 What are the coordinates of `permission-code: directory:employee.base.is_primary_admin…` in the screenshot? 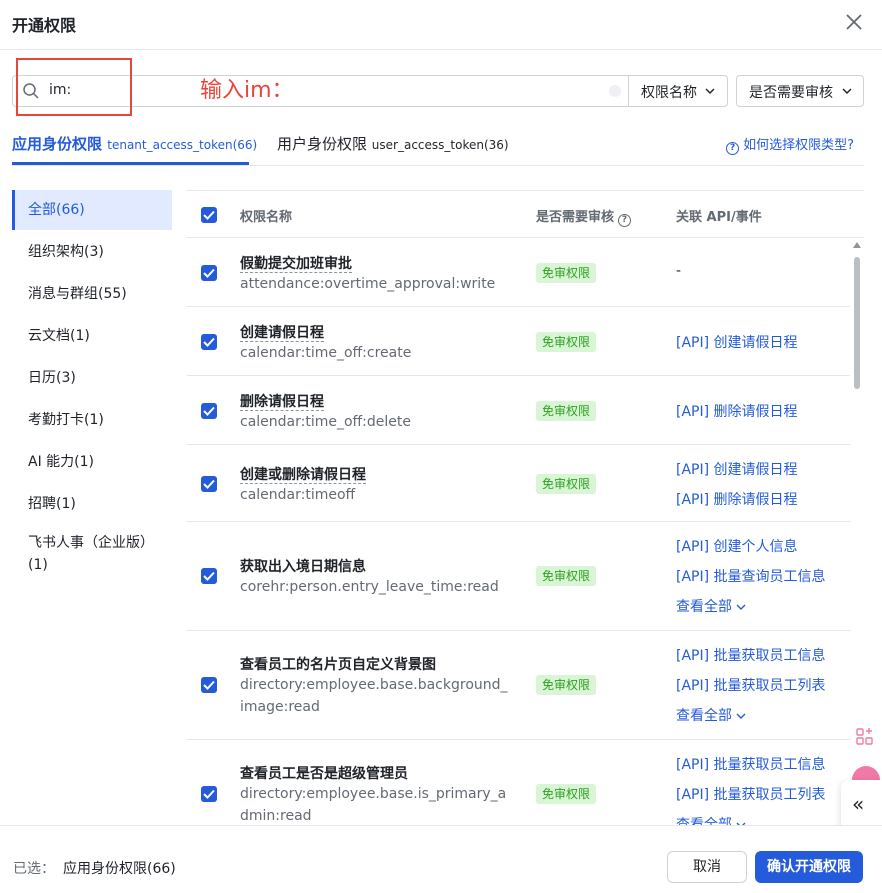 It's located at (373, 805).